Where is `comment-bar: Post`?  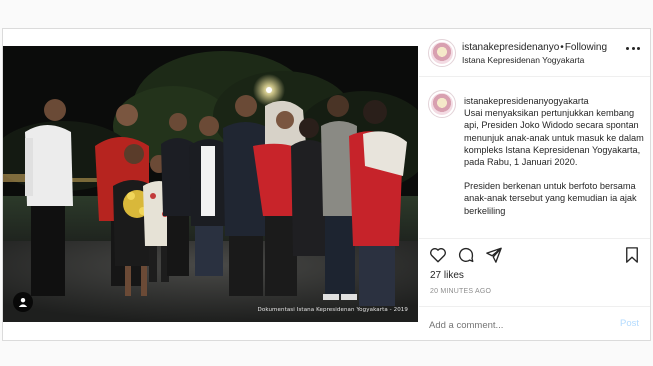
comment-bar: Post is located at coordinates (534, 323).